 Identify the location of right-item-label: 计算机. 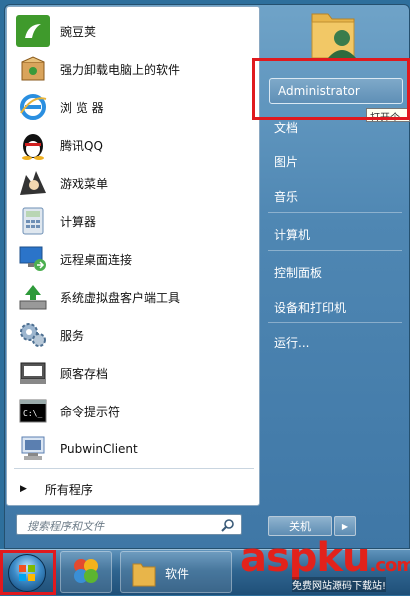
(292, 234).